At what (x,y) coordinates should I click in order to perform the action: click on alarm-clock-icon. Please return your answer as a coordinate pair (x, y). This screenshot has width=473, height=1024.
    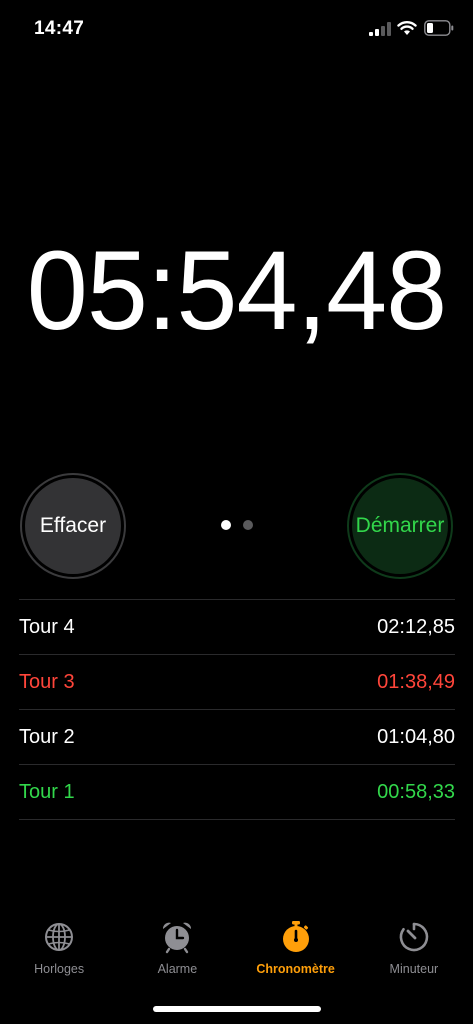
    Looking at the image, I should click on (177, 938).